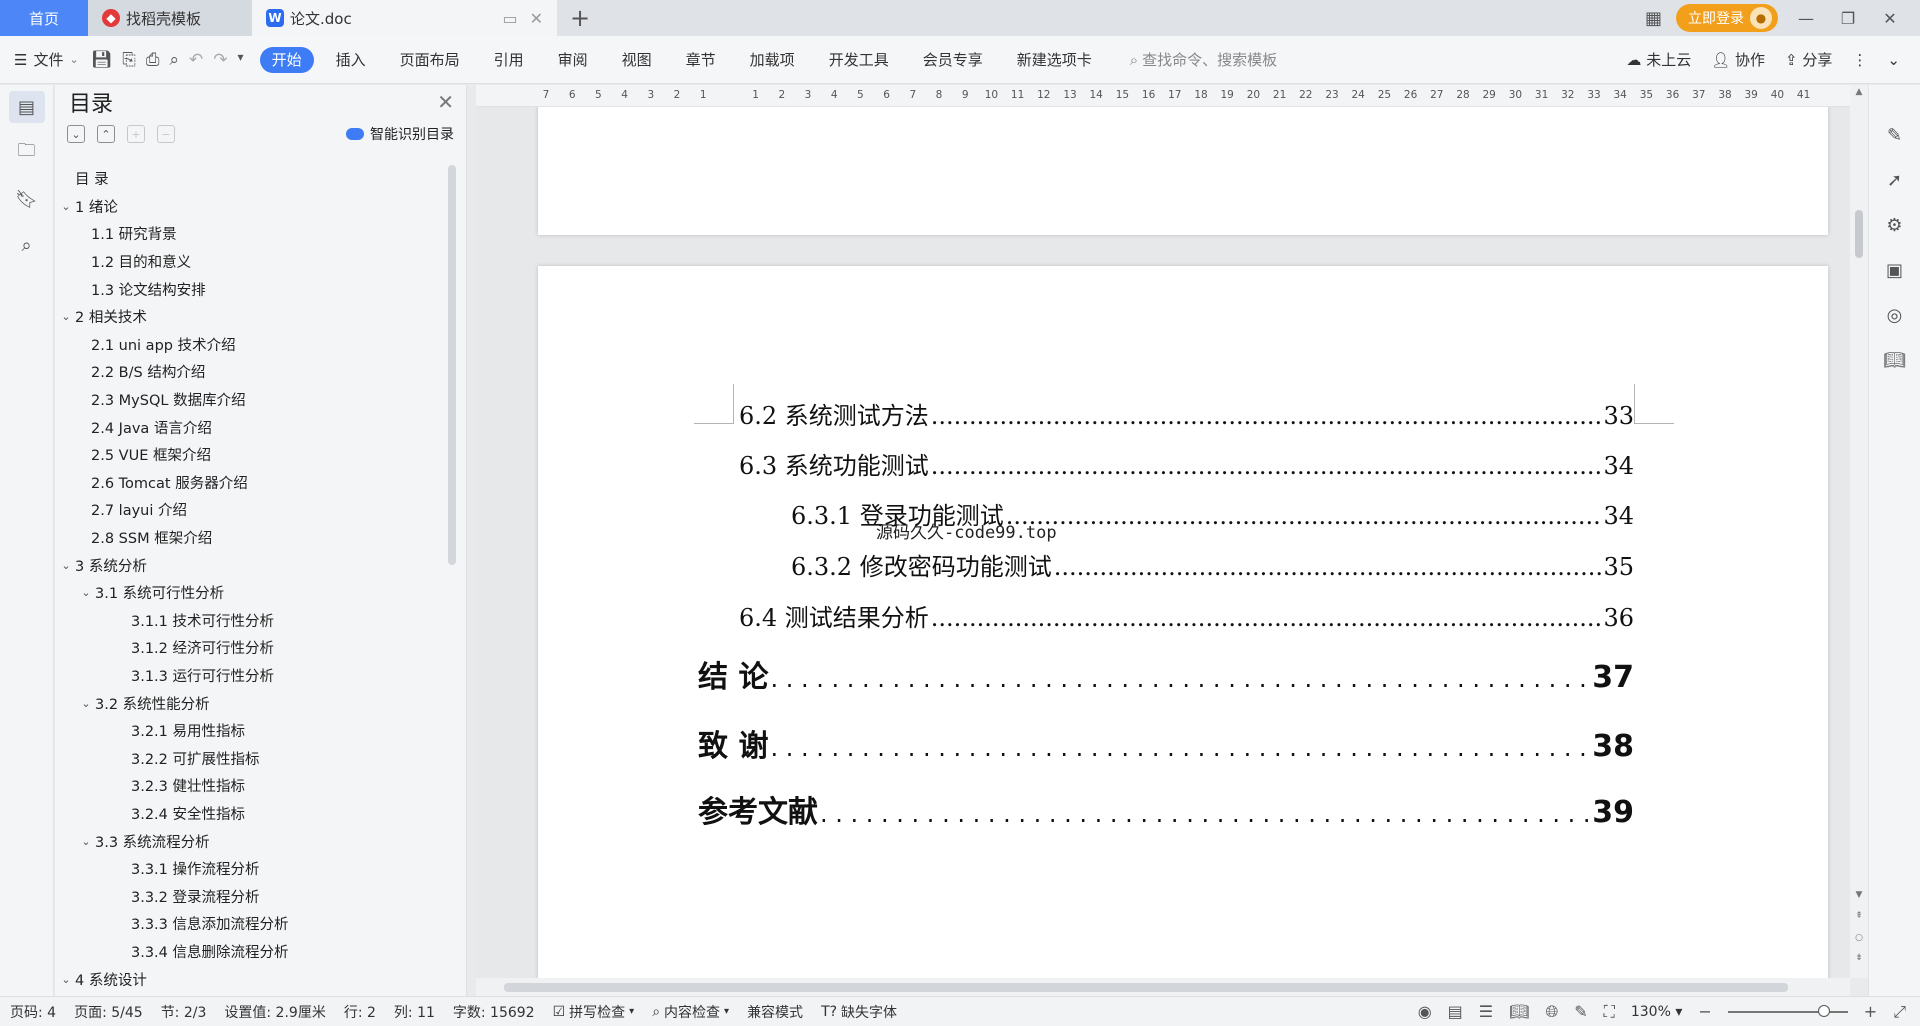 The width and height of the screenshot is (1920, 1026). What do you see at coordinates (1186, 615) in the screenshot?
I see `toc-section-entry: 6.4 测试结果分析 36` at bounding box center [1186, 615].